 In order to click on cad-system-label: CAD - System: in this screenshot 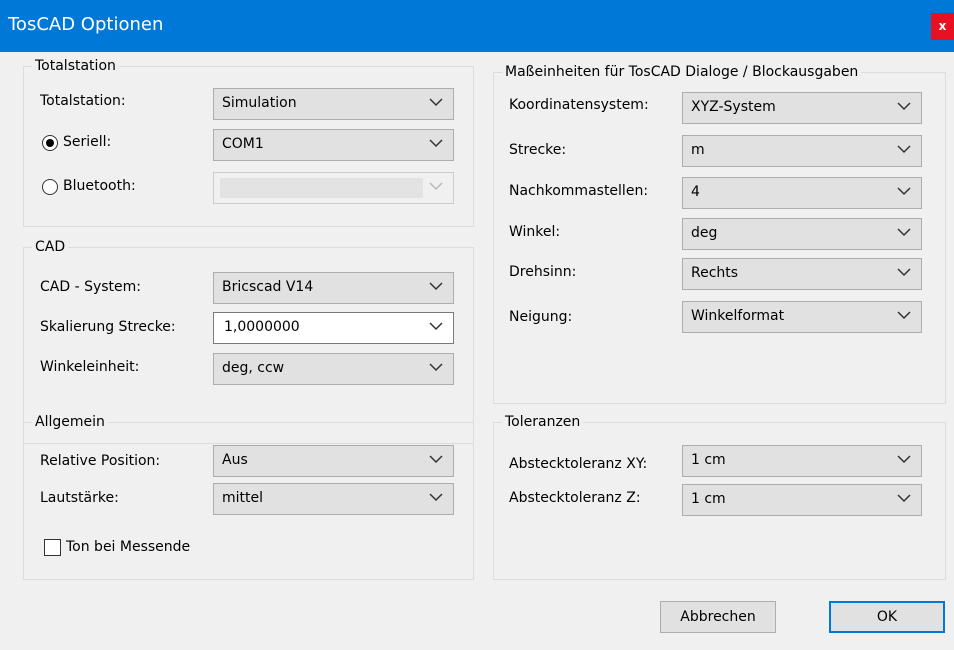, I will do `click(91, 287)`.